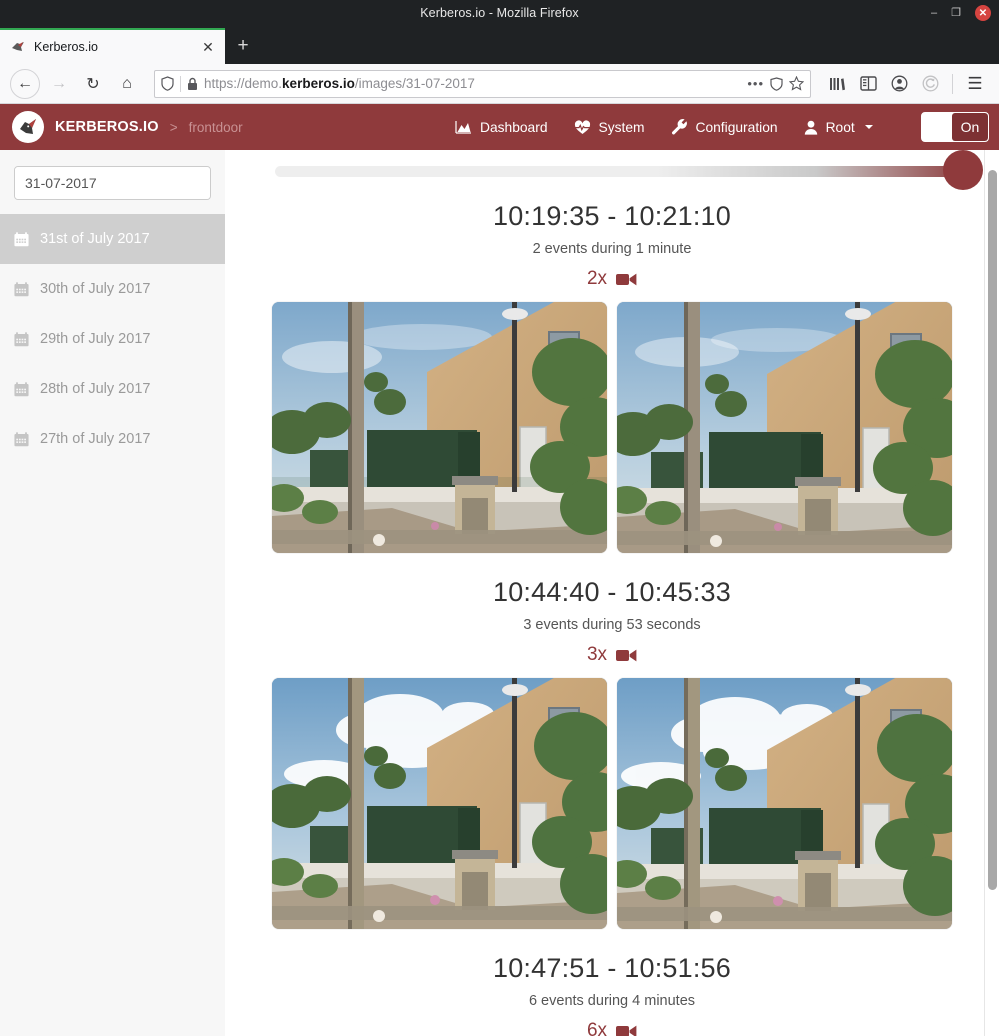  Describe the element at coordinates (956, 13) in the screenshot. I see `maximize-button: ❐` at that location.